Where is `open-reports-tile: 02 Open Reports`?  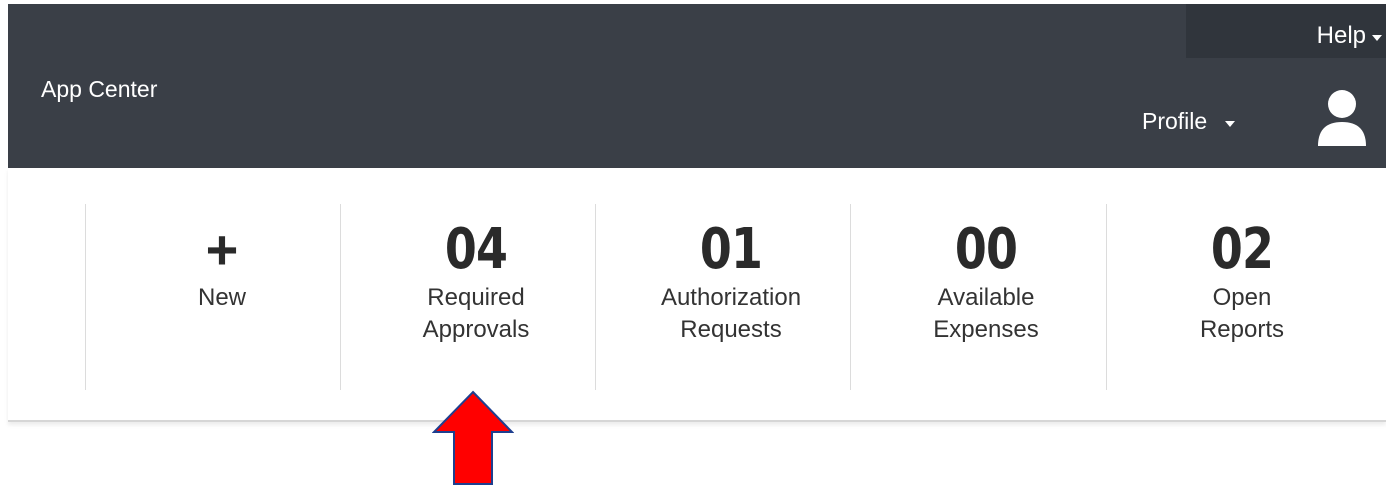 open-reports-tile: 02 Open Reports is located at coordinates (1242, 297).